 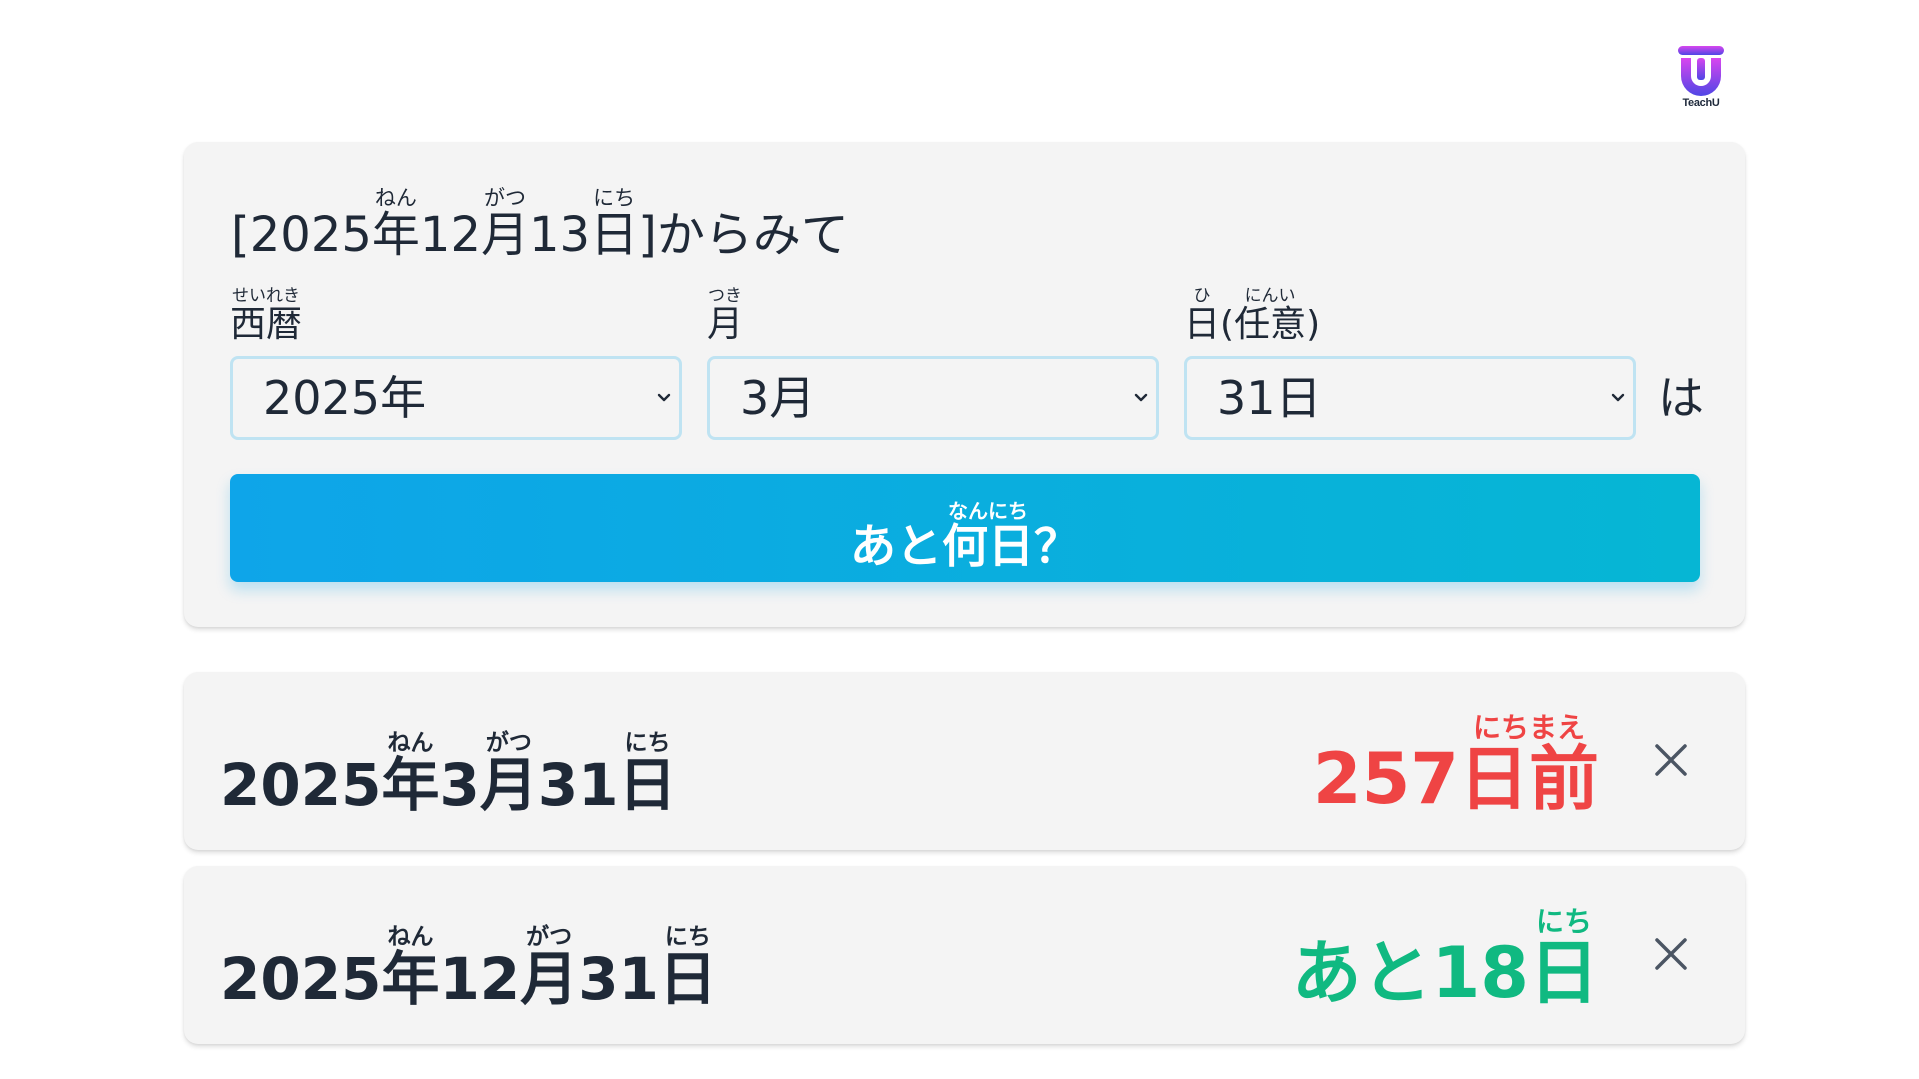 I want to click on heading-month-kanji: 月がつ, so click(x=504, y=224).